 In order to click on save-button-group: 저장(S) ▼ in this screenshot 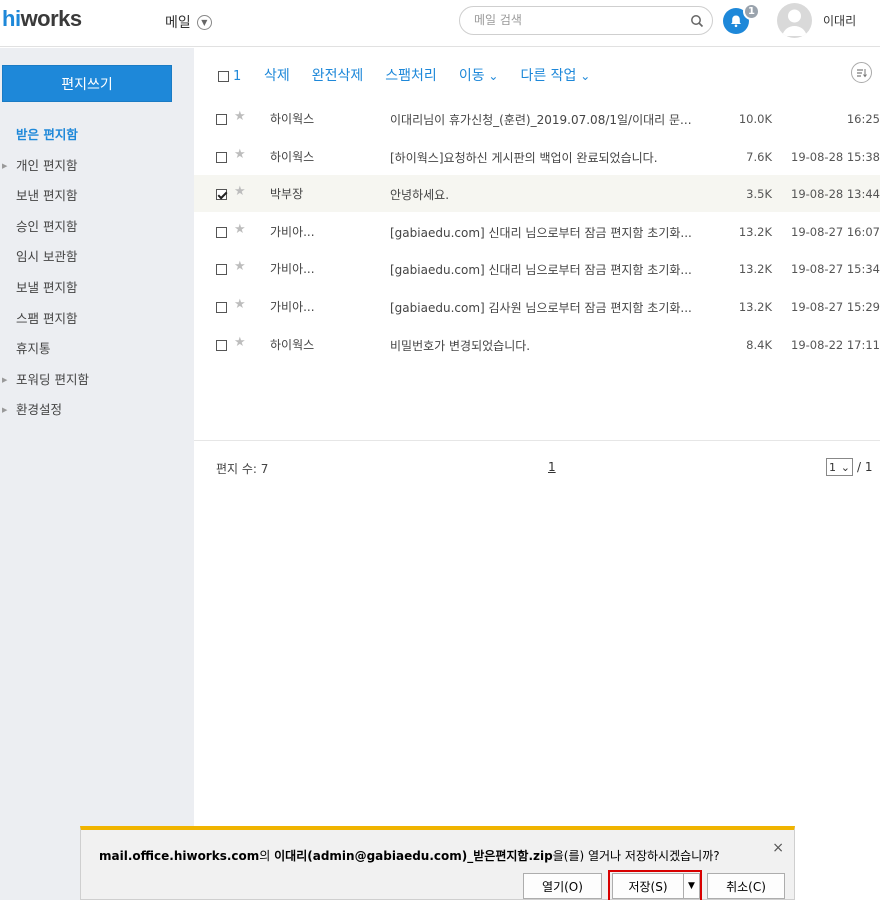, I will do `click(655, 885)`.